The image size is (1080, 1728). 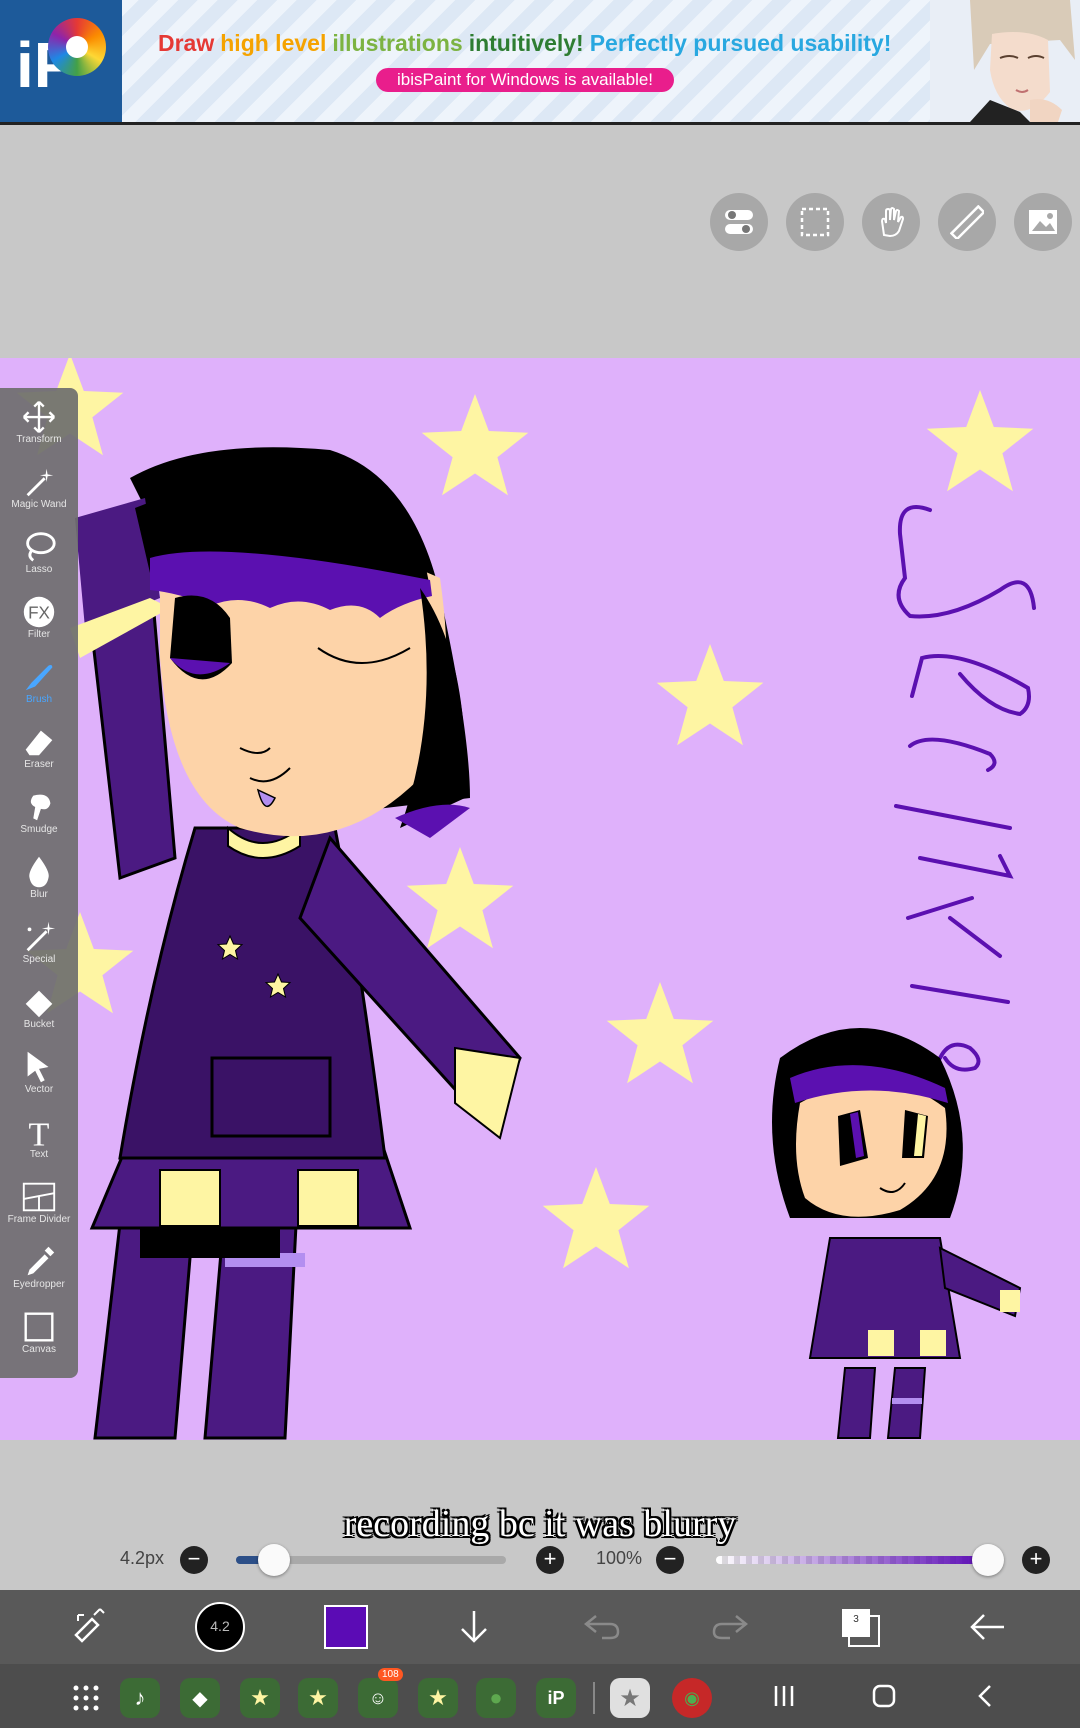 What do you see at coordinates (260, 1698) in the screenshot?
I see `app-icon-3: ★` at bounding box center [260, 1698].